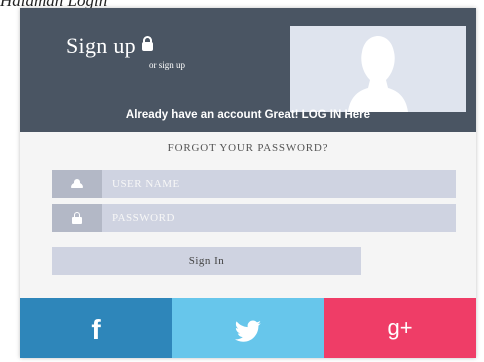  I want to click on avatar, so click(378, 69).